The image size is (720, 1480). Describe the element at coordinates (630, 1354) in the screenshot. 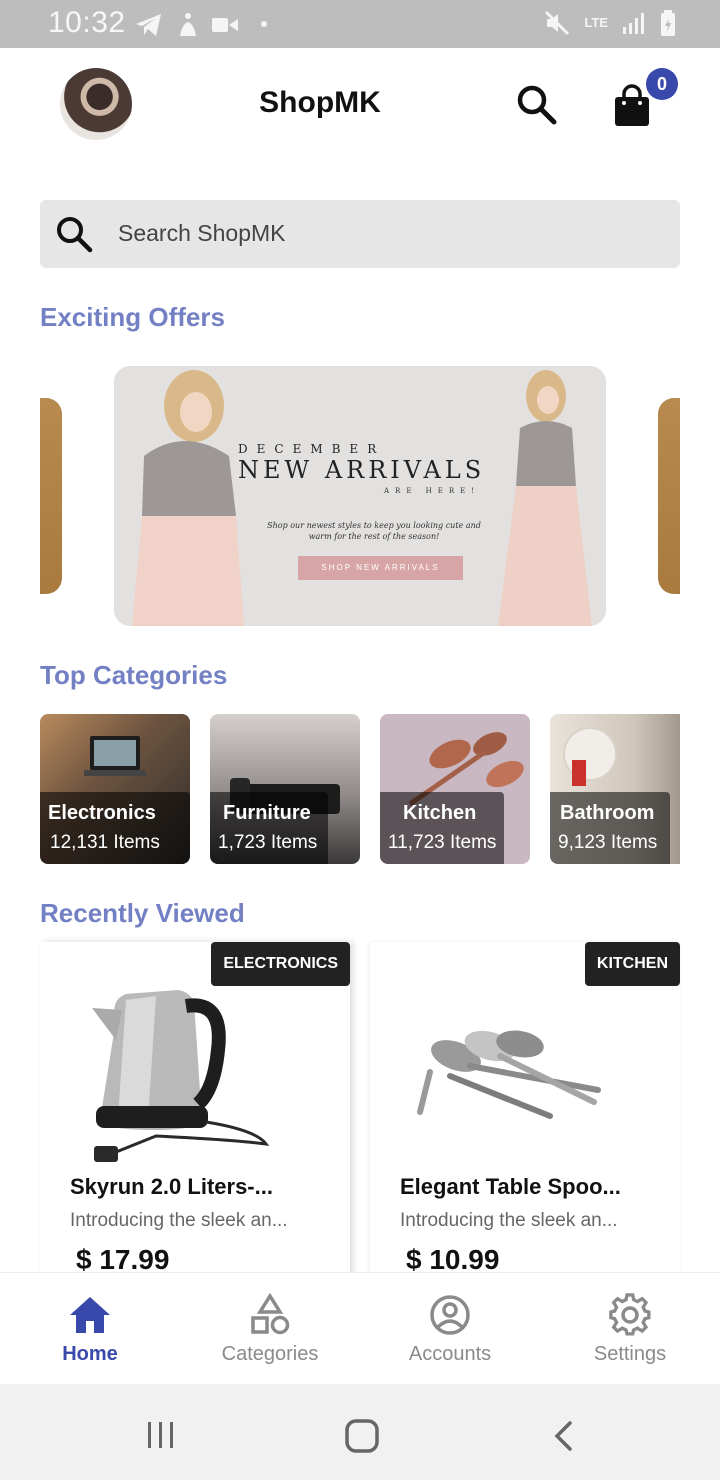

I see `nav-label: Settings` at that location.